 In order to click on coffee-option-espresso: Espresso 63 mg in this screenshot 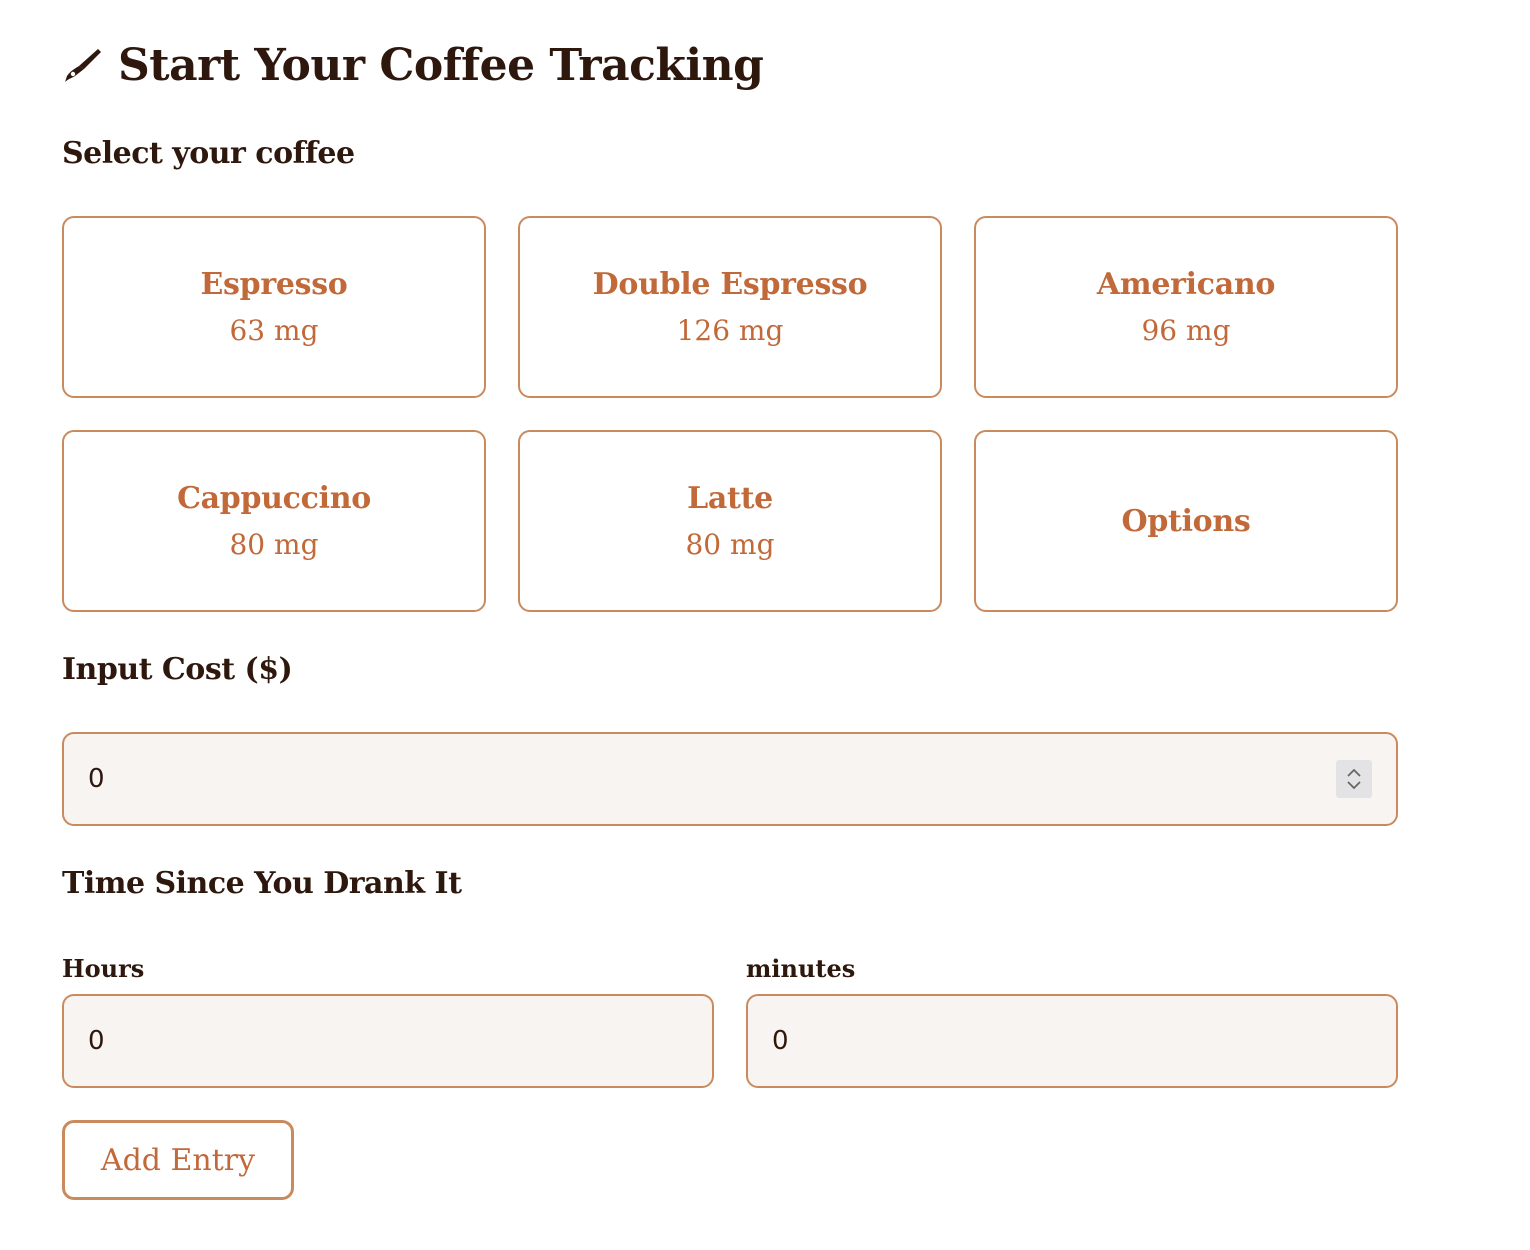, I will do `click(274, 307)`.